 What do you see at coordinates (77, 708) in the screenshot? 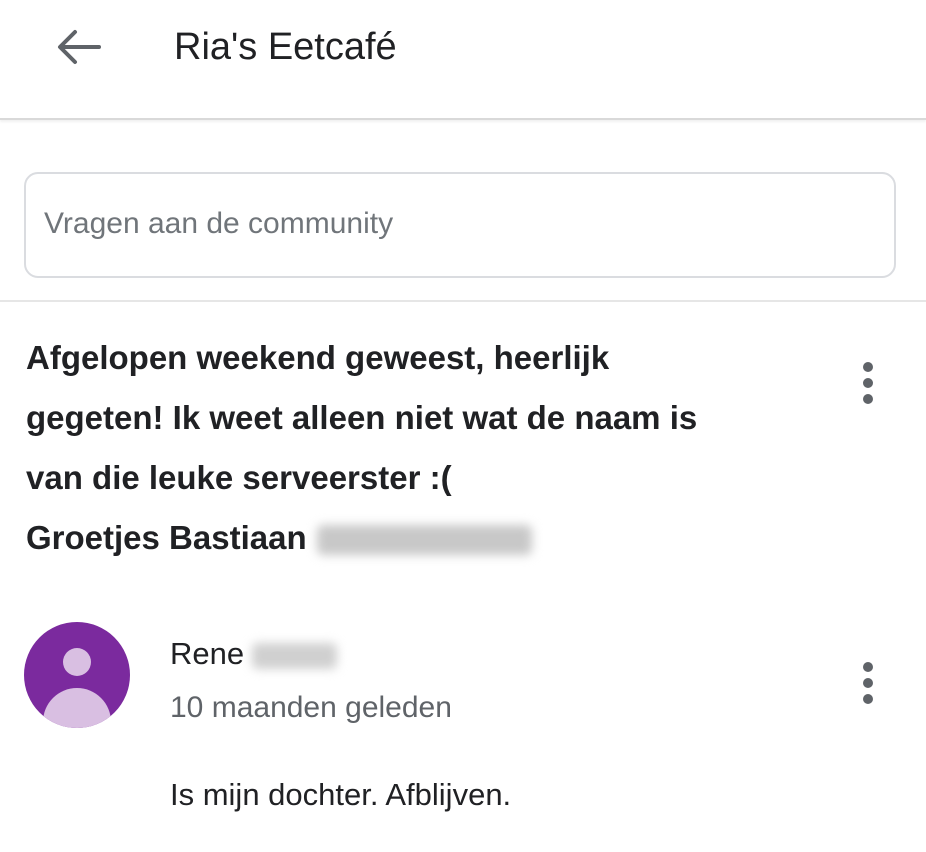
I see `avatar-body` at bounding box center [77, 708].